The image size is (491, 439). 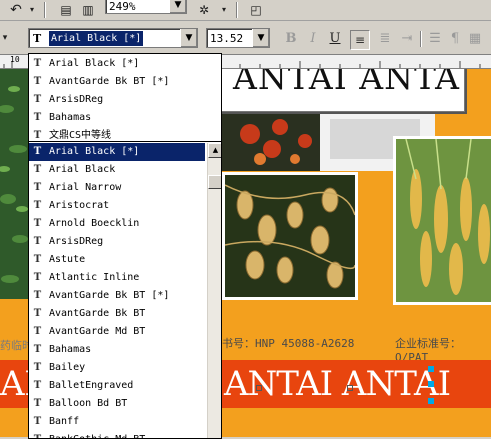 What do you see at coordinates (435, 39) in the screenshot?
I see `list-icon: ☰` at bounding box center [435, 39].